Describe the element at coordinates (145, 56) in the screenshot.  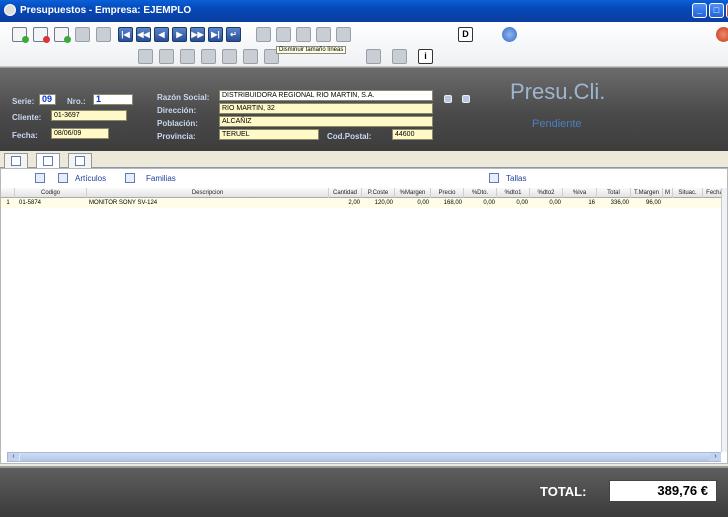
I see `grid-icon` at that location.